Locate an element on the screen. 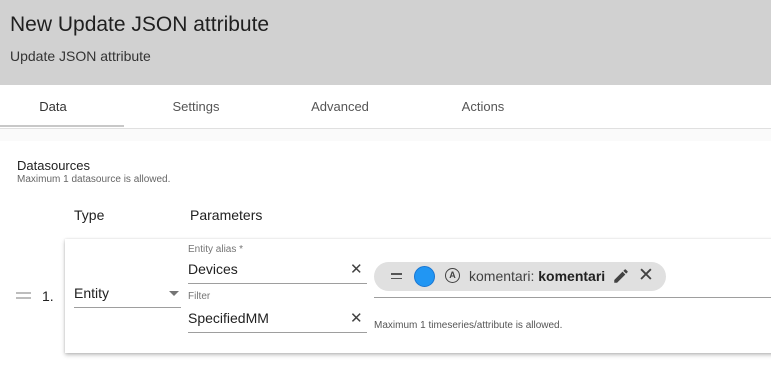 Image resolution: width=771 pixels, height=374 pixels. tab-actions: Actions is located at coordinates (483, 106).